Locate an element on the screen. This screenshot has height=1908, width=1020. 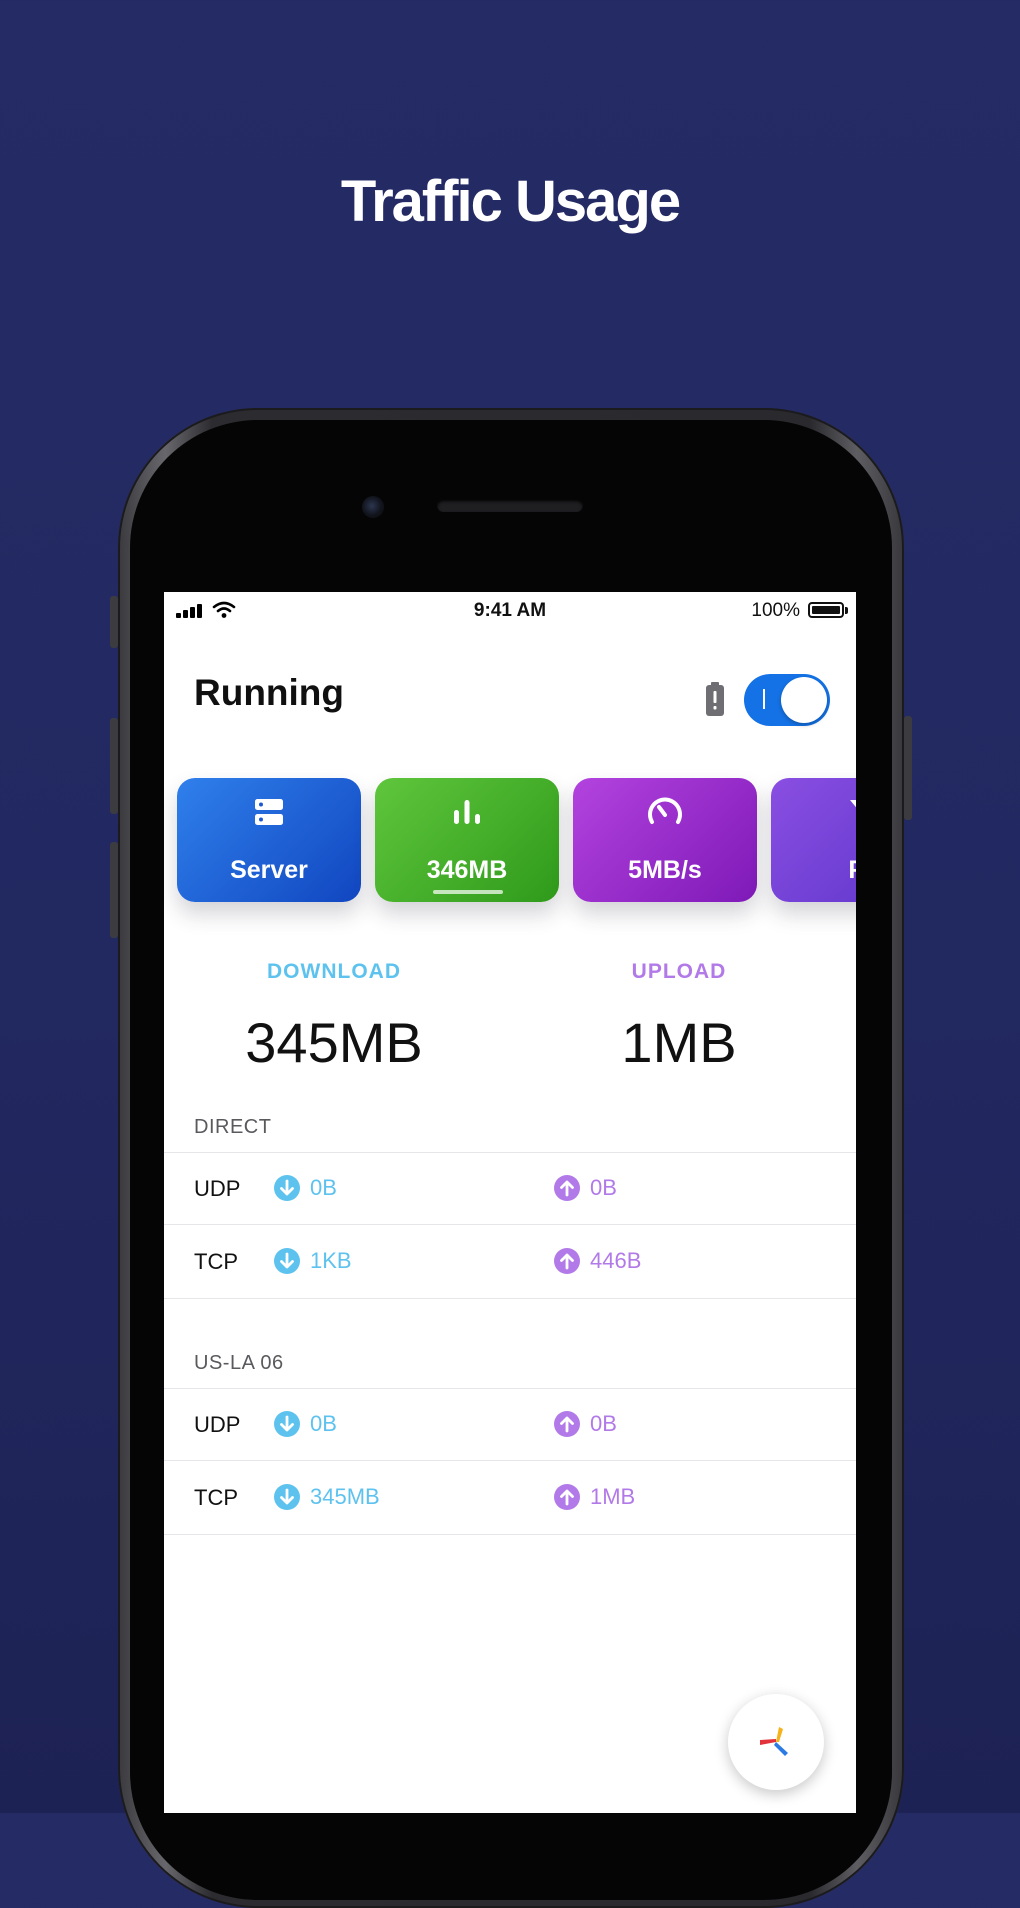
speed-card: 5MB/s is located at coordinates (665, 840).